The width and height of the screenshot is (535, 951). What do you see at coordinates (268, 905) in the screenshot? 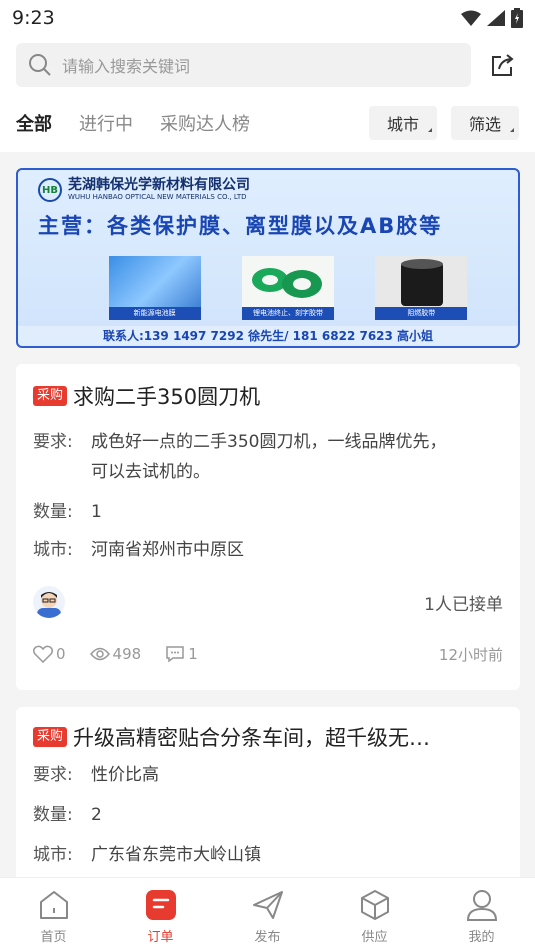
I see `send-icon` at bounding box center [268, 905].